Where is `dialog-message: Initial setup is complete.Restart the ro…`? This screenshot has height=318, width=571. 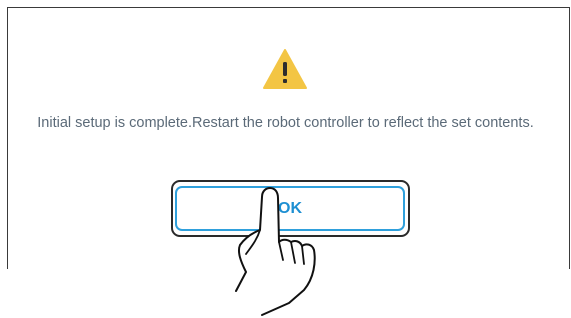
dialog-message: Initial setup is complete.Restart the ro… is located at coordinates (285, 123).